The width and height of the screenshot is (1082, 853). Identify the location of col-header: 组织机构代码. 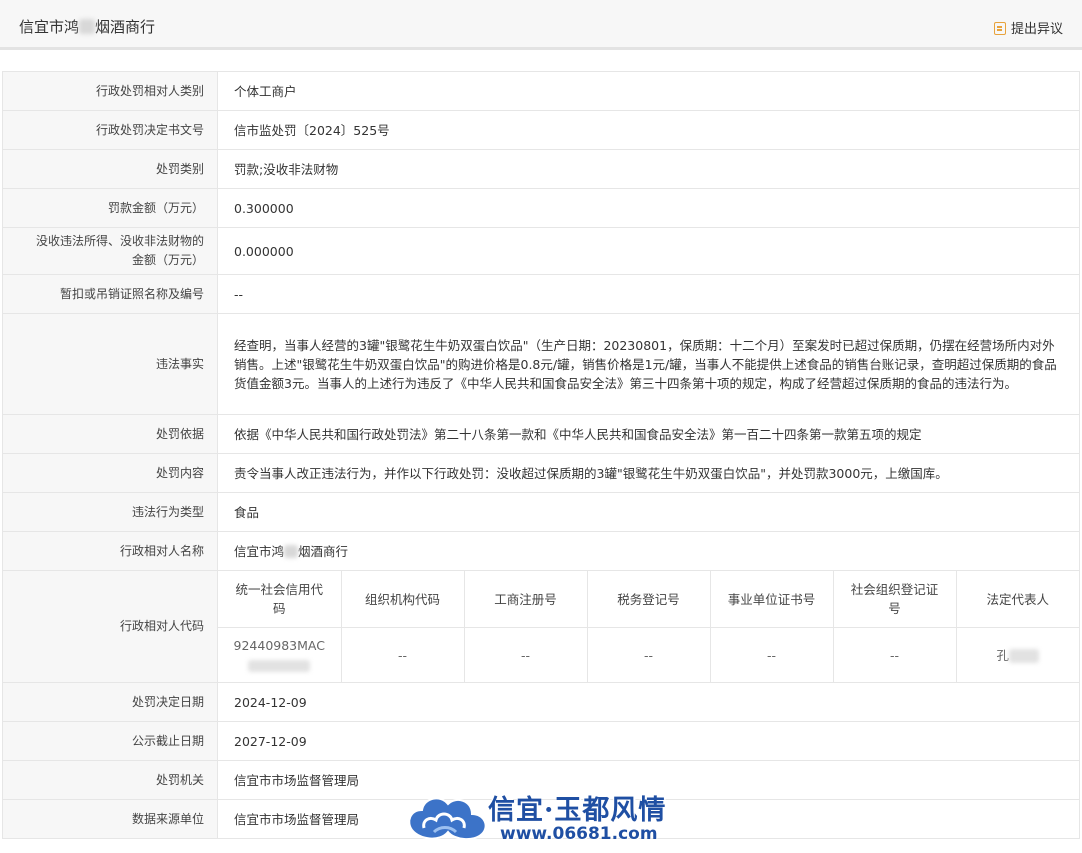
(403, 599).